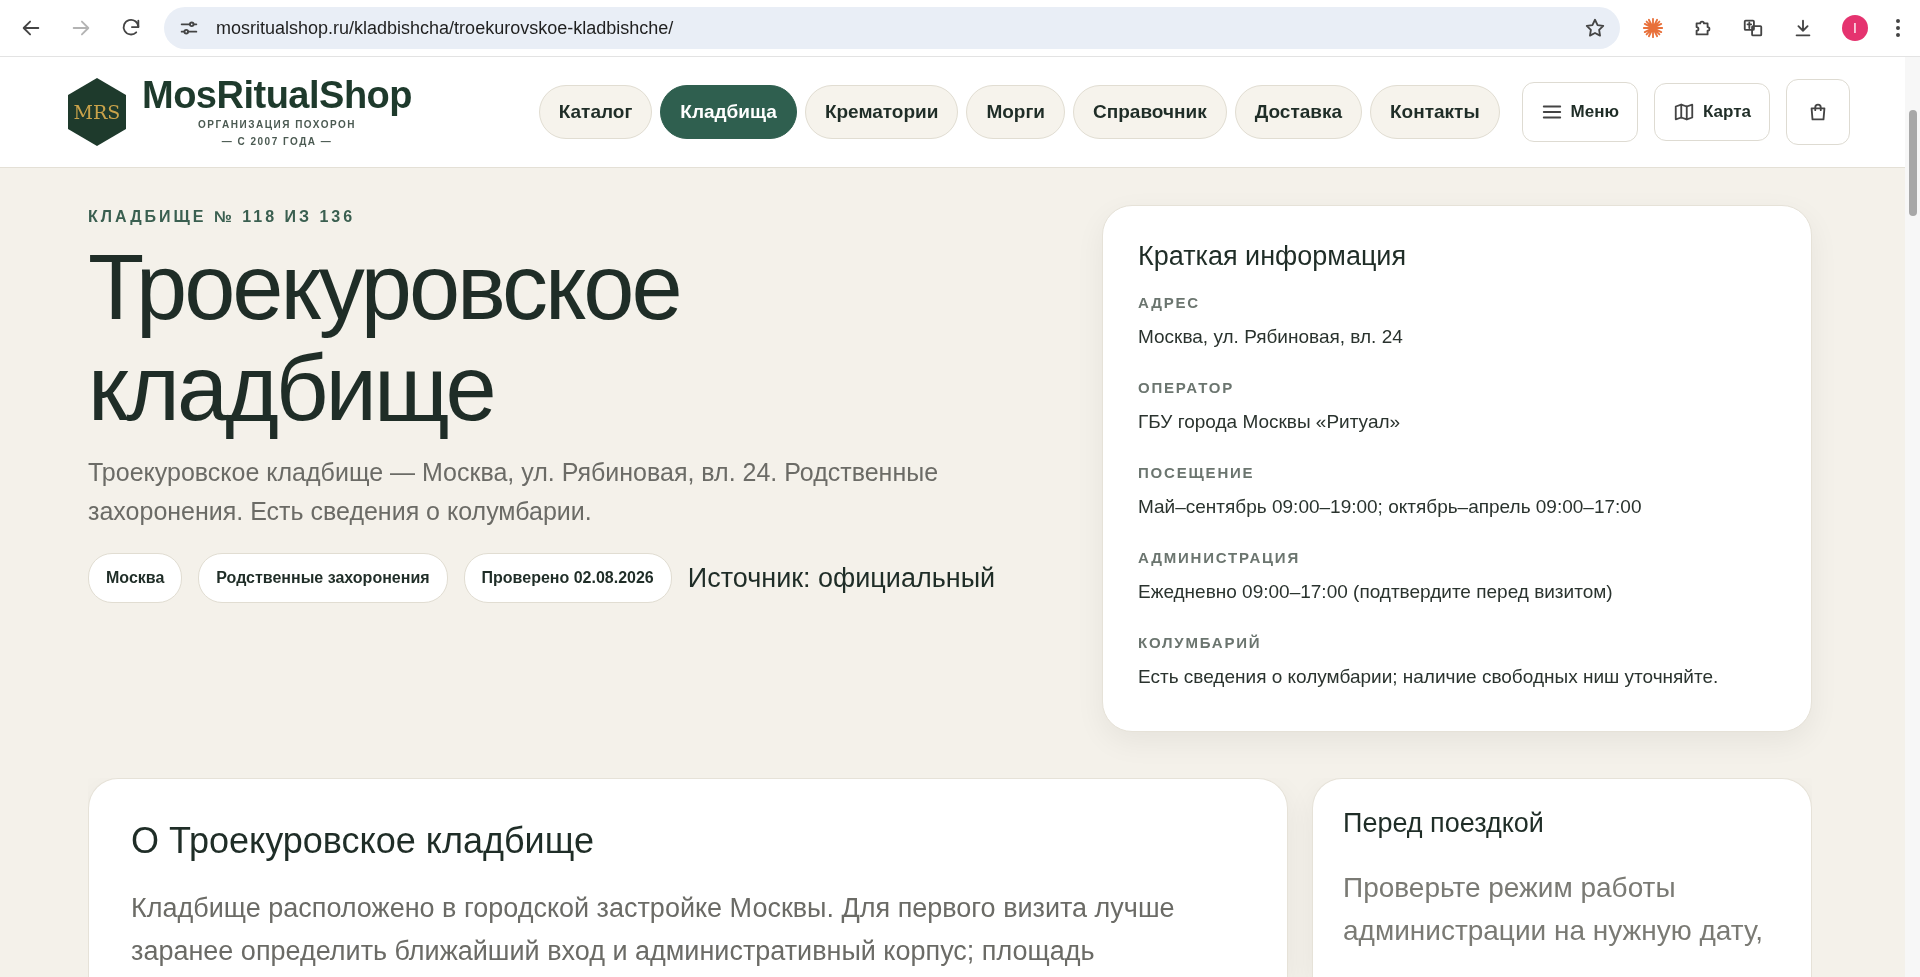 Image resolution: width=1920 pixels, height=977 pixels. Describe the element at coordinates (277, 95) in the screenshot. I see `logo-name: MosRitualShop` at that location.